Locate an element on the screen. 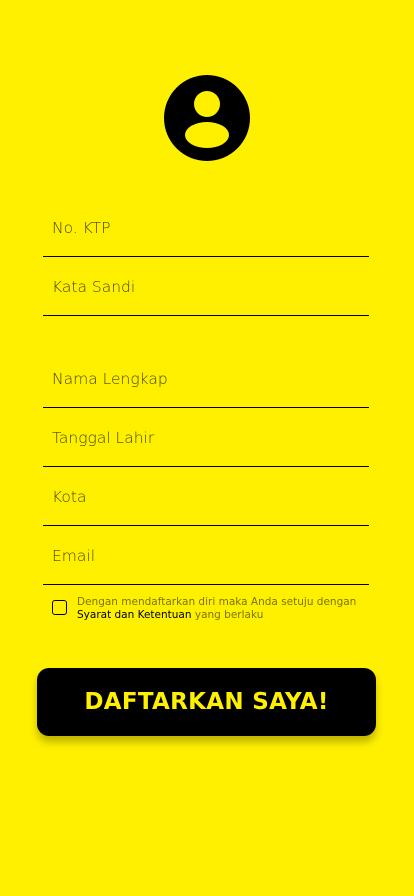  ktp-field is located at coordinates (206, 228).